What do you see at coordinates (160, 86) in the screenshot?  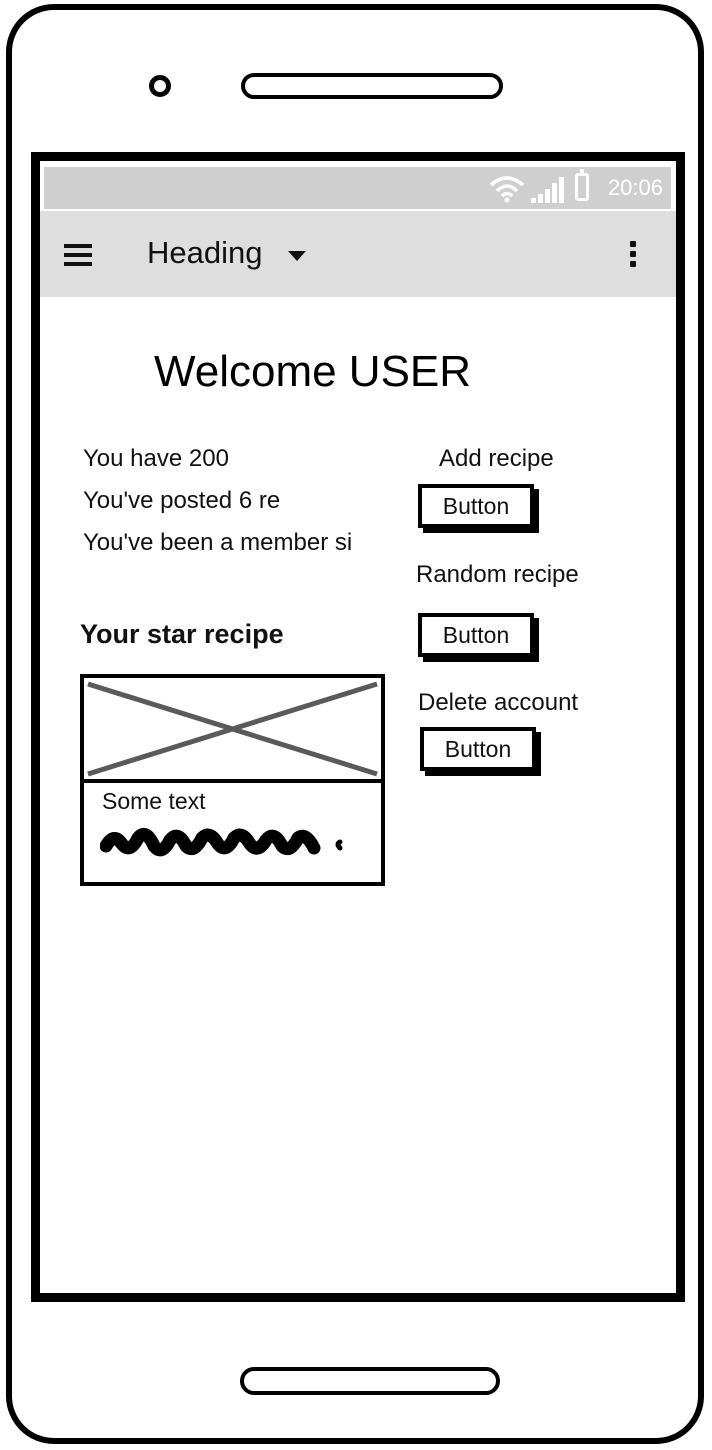 I see `camera-icon` at bounding box center [160, 86].